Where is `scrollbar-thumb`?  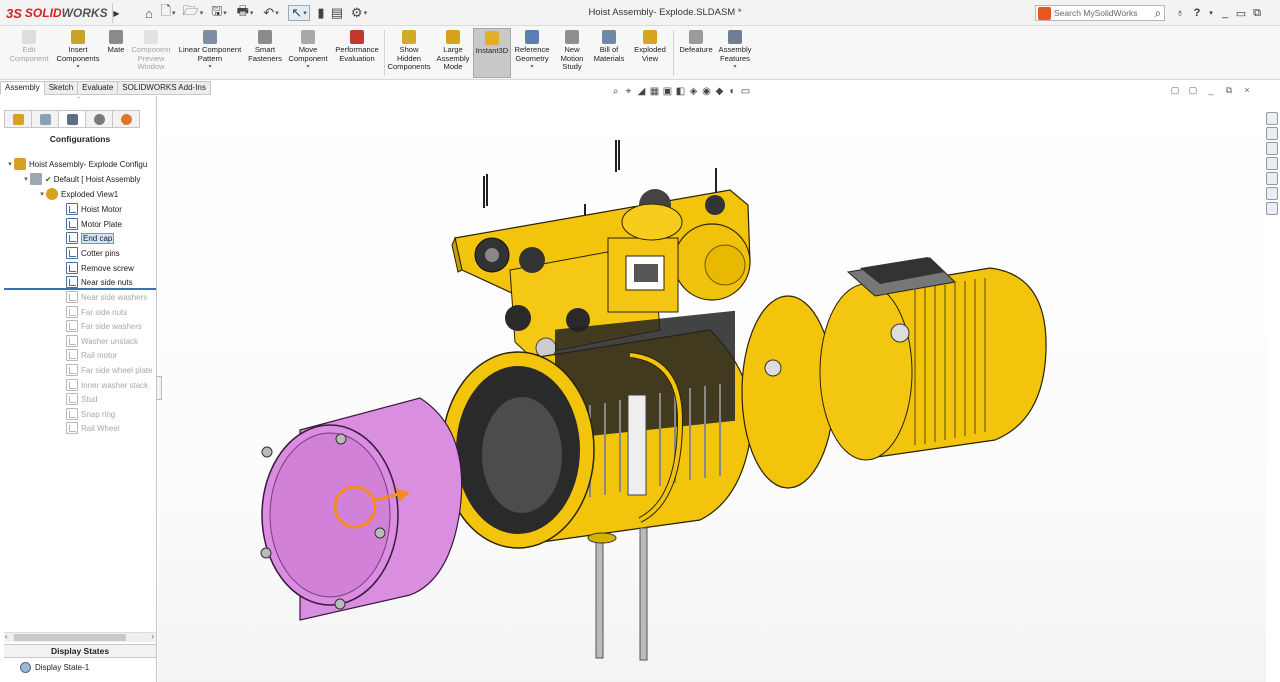
scrollbar-thumb is located at coordinates (70, 637).